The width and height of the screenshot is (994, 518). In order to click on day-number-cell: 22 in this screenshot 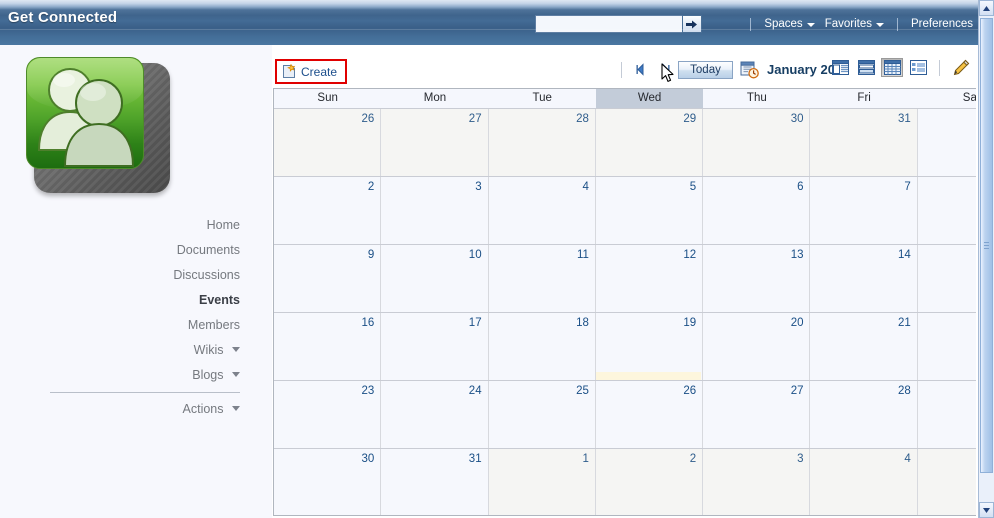, I will do `click(946, 323)`.